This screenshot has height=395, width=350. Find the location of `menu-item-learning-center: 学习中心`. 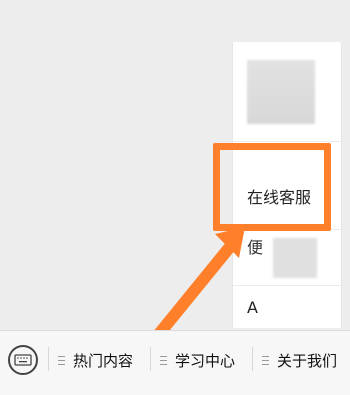

menu-item-learning-center: 学习中心 is located at coordinates (197, 360).